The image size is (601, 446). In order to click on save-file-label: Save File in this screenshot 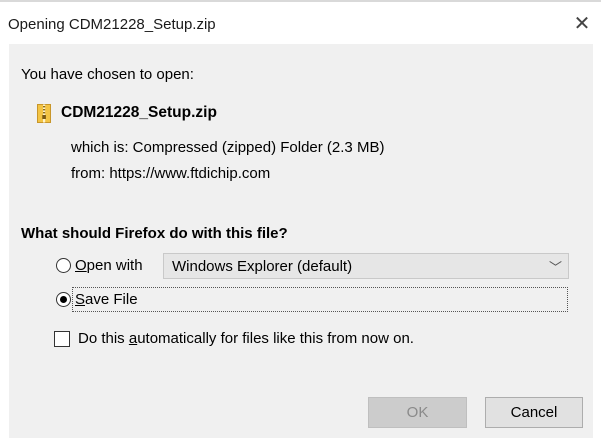, I will do `click(106, 299)`.